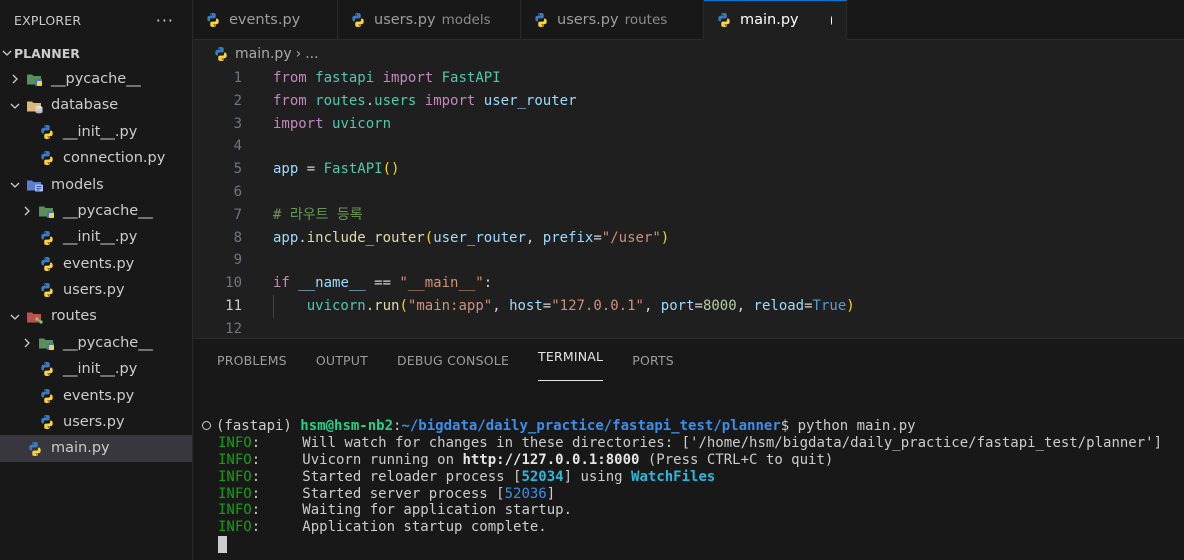 The image size is (1184, 560). I want to click on tab-label: events.py, so click(265, 20).